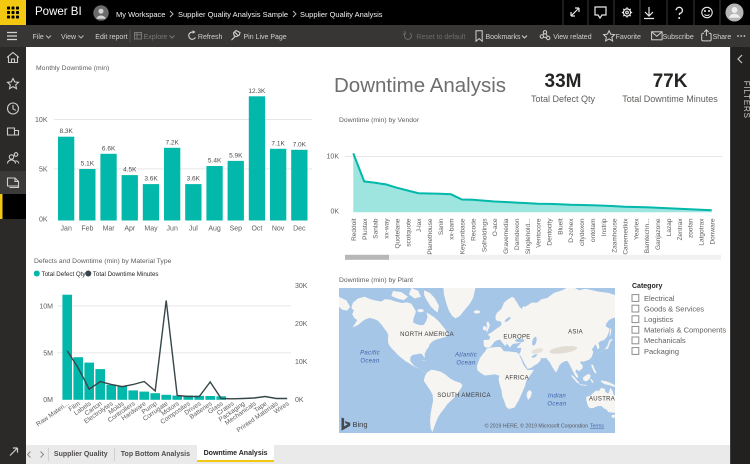 This screenshot has height=464, width=750. What do you see at coordinates (557, 397) in the screenshot?
I see `svg-text: Indian` at bounding box center [557, 397].